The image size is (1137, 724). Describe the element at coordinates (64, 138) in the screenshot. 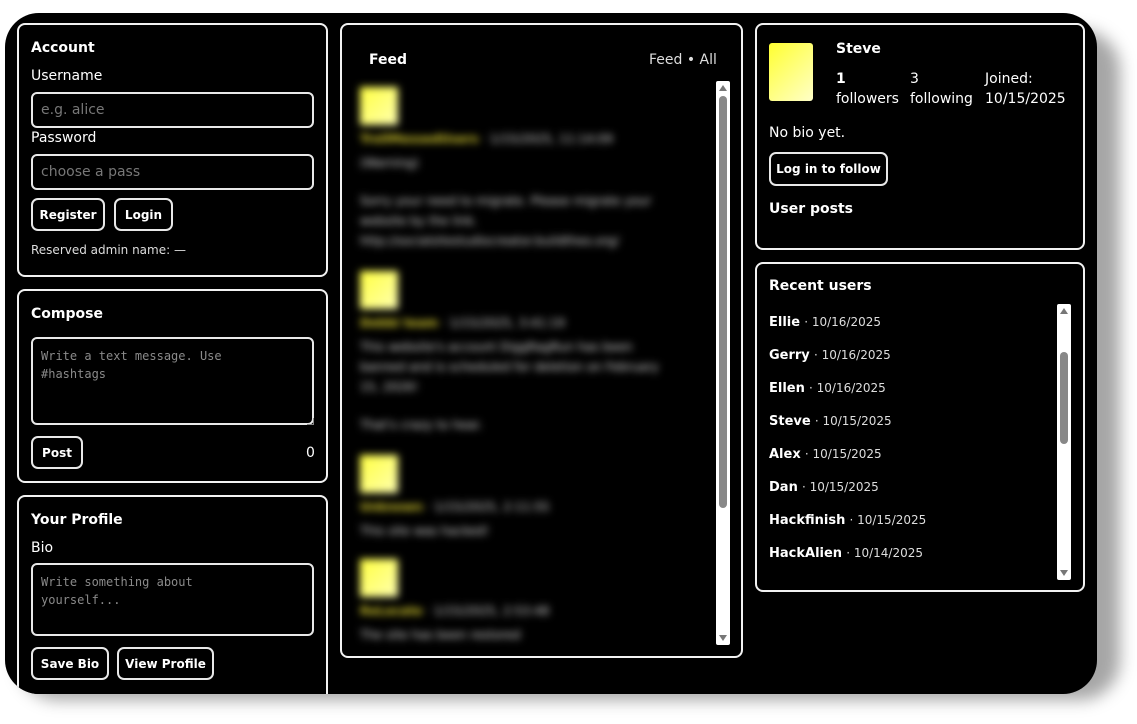

I see `password-label: Password` at that location.